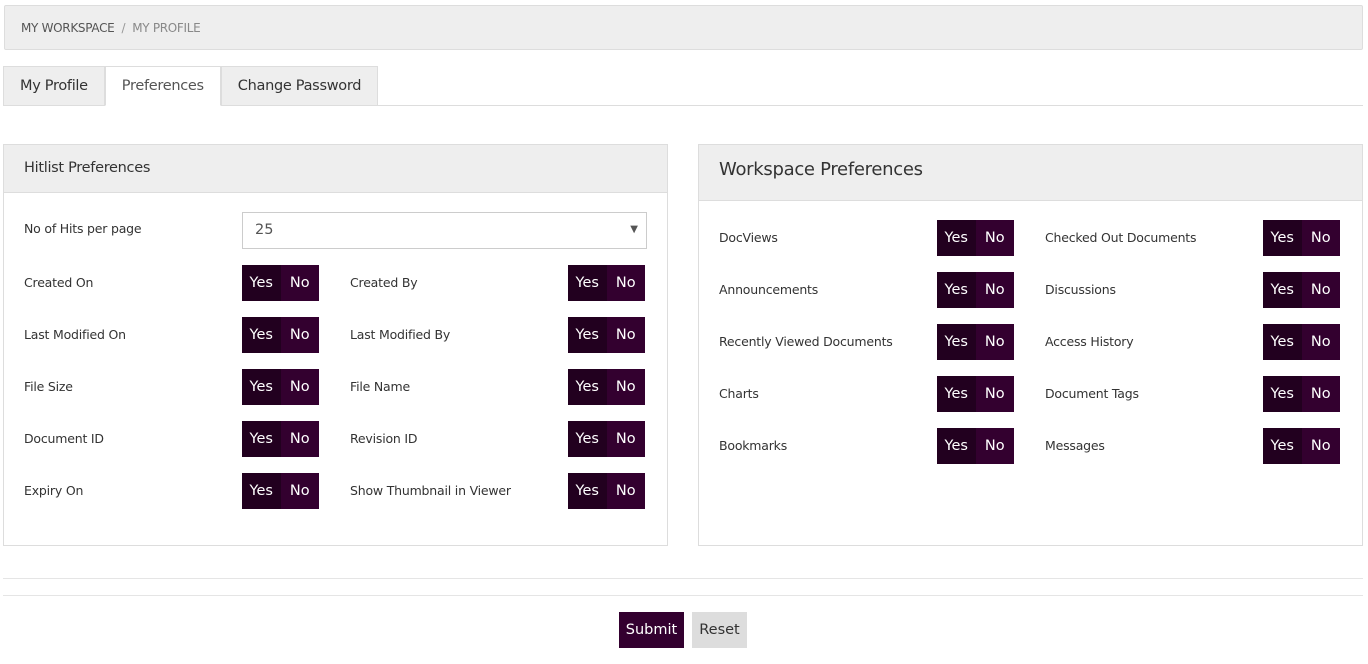 The image size is (1368, 664). Describe the element at coordinates (264, 230) in the screenshot. I see `hits-per-page-value: 25` at that location.